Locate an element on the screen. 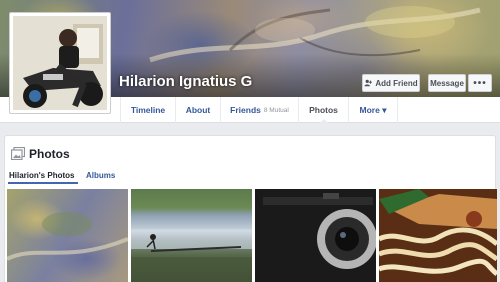 This screenshot has height=282, width=500. photo-painting-art is located at coordinates (67, 236).